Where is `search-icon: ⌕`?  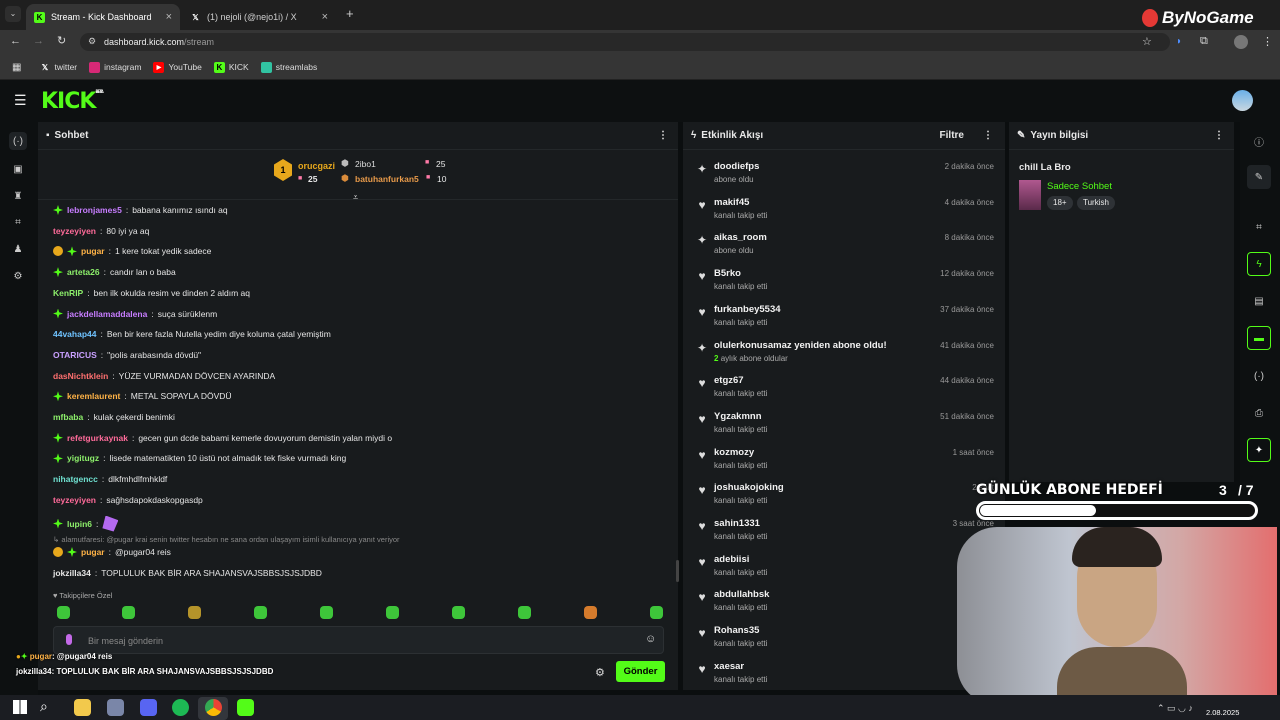 search-icon: ⌕ is located at coordinates (44, 706).